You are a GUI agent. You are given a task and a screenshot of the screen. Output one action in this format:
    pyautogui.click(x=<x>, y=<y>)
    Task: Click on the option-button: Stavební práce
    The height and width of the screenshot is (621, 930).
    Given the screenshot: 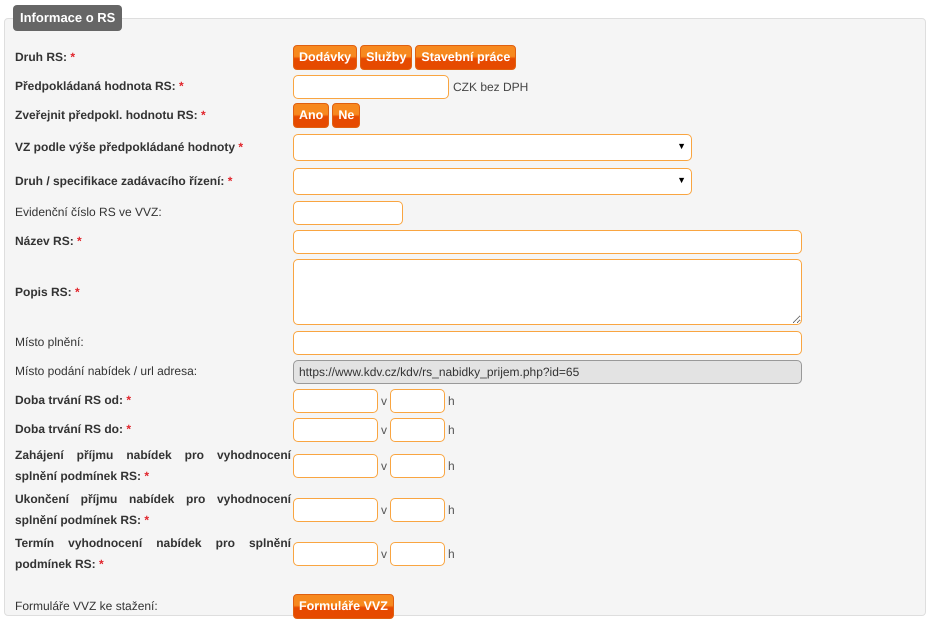 What is the action you would take?
    pyautogui.click(x=465, y=57)
    